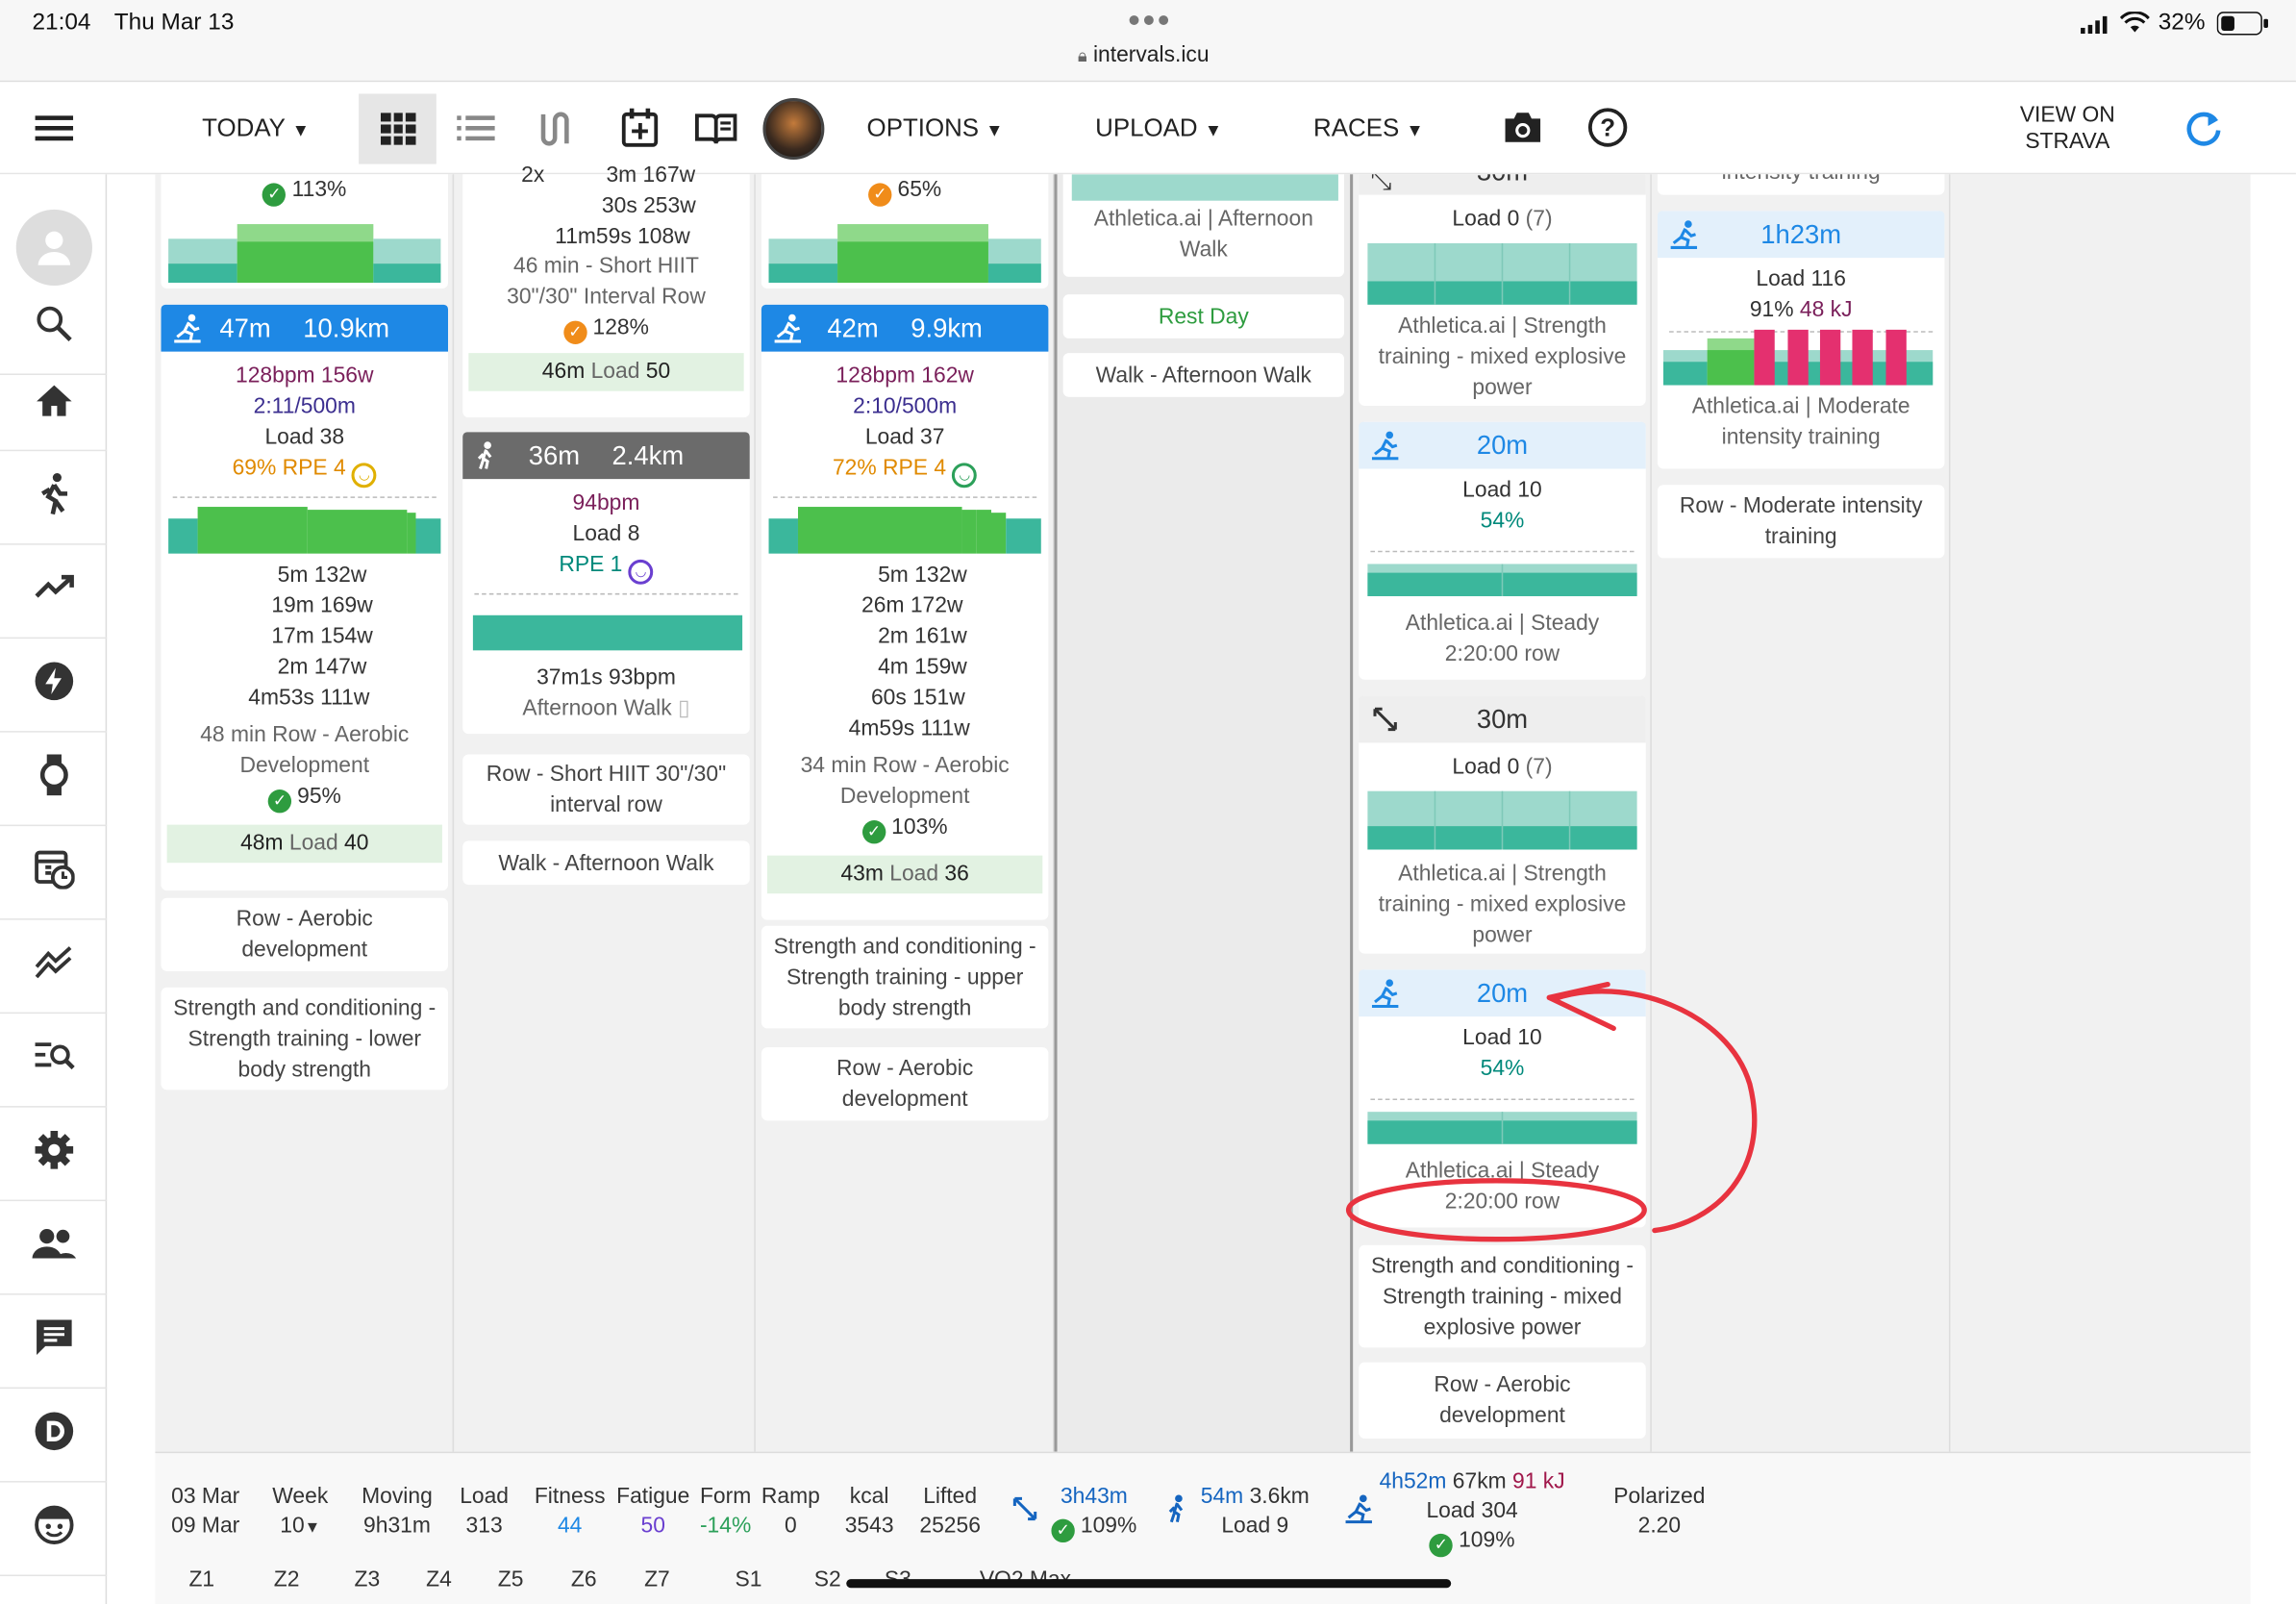 This screenshot has height=1604, width=2296. What do you see at coordinates (1176, 1512) in the screenshot?
I see `walking-icon` at bounding box center [1176, 1512].